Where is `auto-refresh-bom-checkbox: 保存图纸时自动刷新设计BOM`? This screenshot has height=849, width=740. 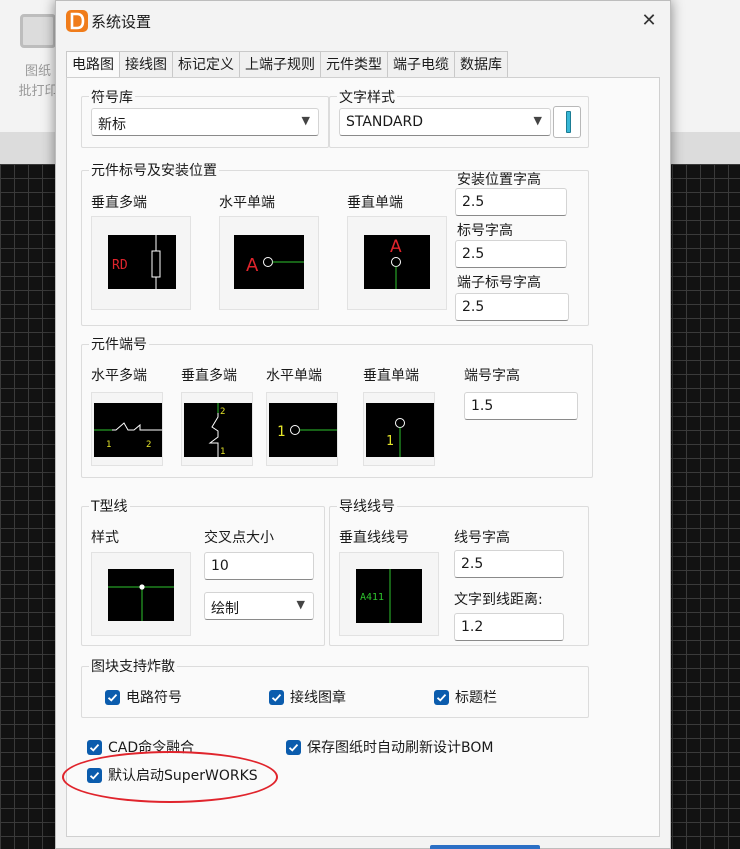 auto-refresh-bom-checkbox: 保存图纸时自动刷新设计BOM is located at coordinates (389, 747).